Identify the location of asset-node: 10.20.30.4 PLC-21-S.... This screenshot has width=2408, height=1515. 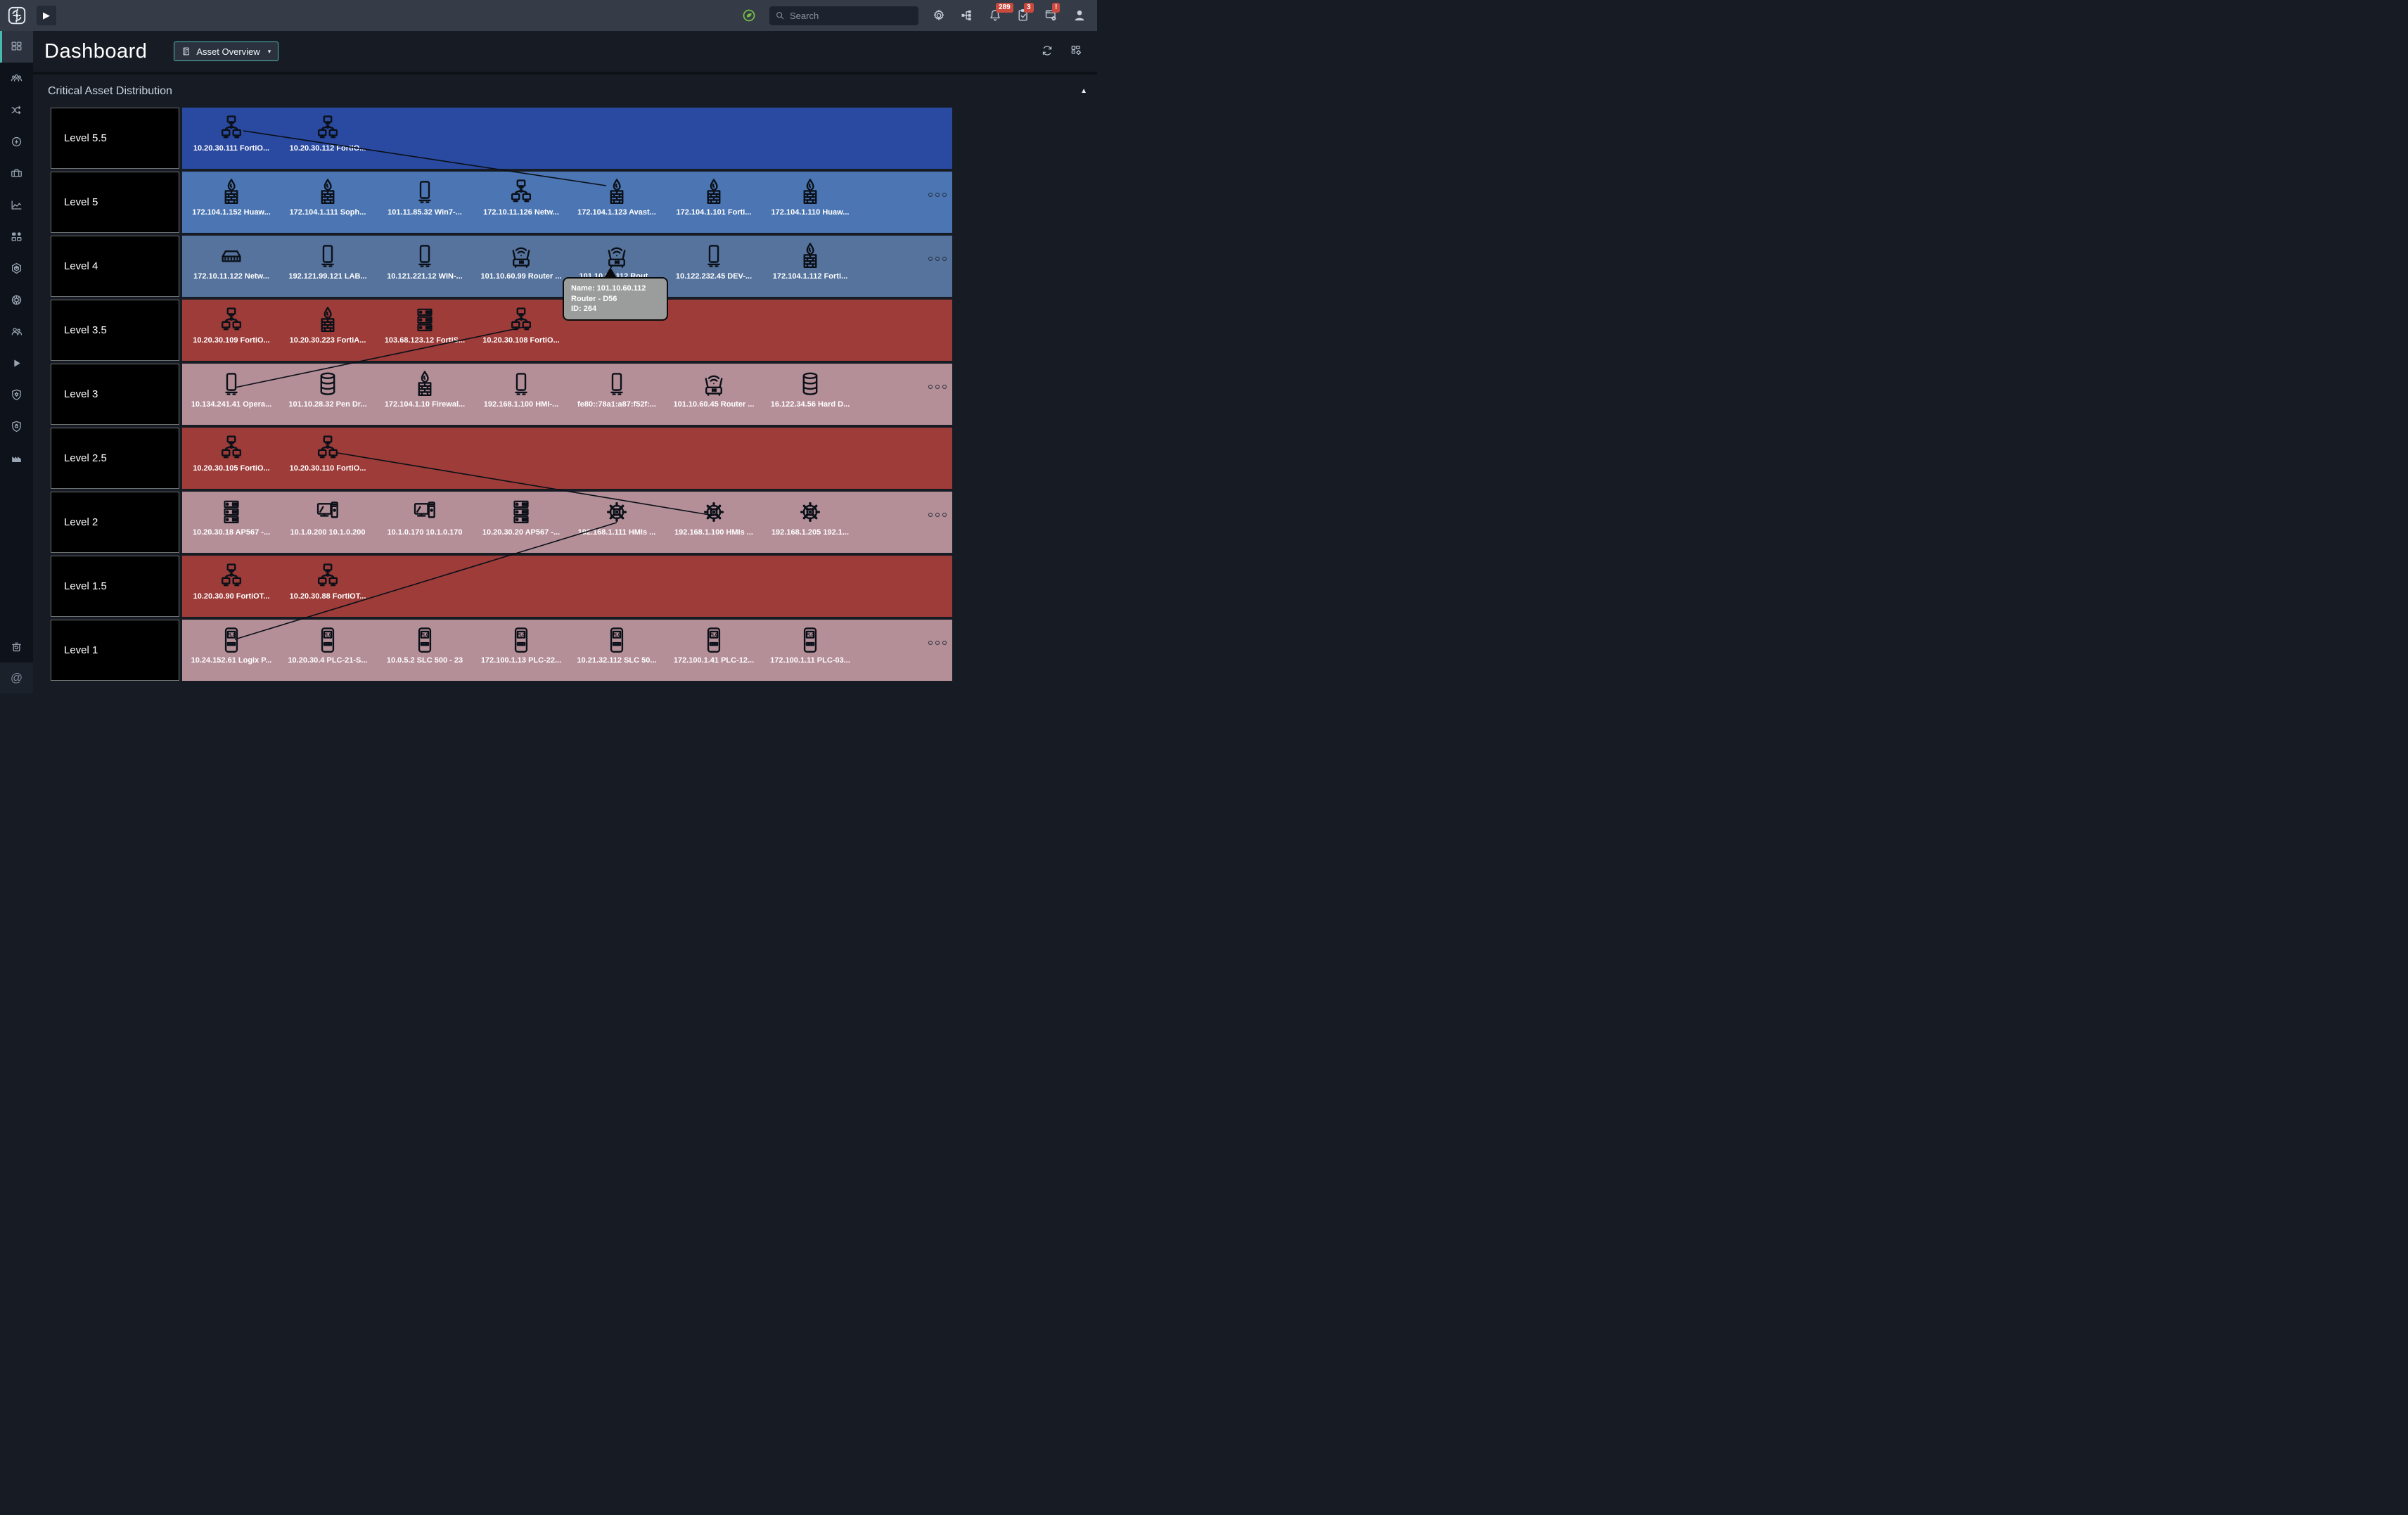
(328, 646).